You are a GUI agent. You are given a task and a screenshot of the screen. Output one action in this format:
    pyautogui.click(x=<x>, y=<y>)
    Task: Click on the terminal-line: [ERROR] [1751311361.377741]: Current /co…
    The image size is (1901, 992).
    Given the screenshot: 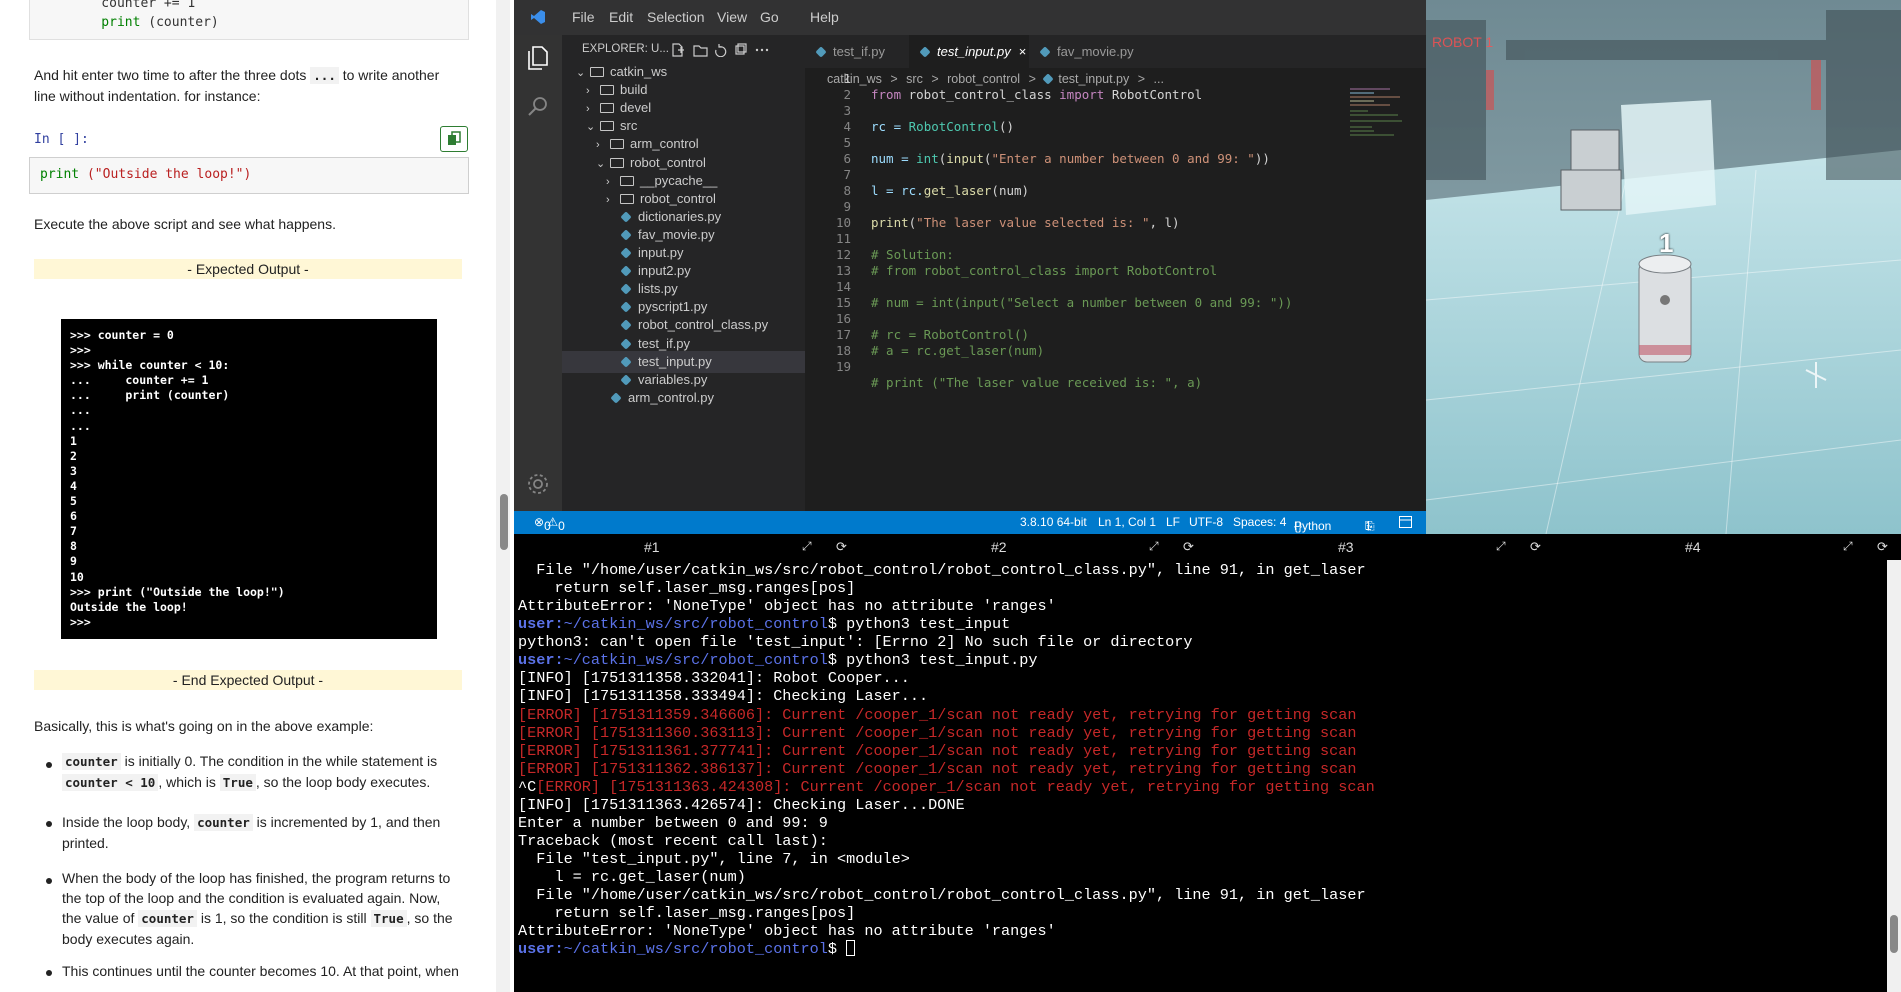 What is the action you would take?
    pyautogui.click(x=937, y=750)
    